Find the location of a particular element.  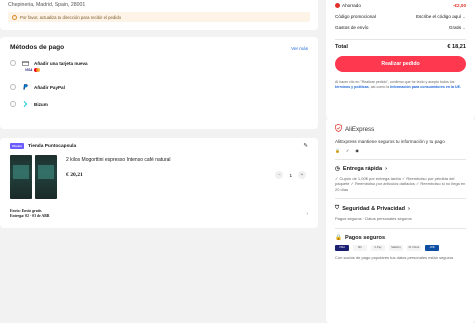

verified-badge-icon: ✓ is located at coordinates (347, 150).